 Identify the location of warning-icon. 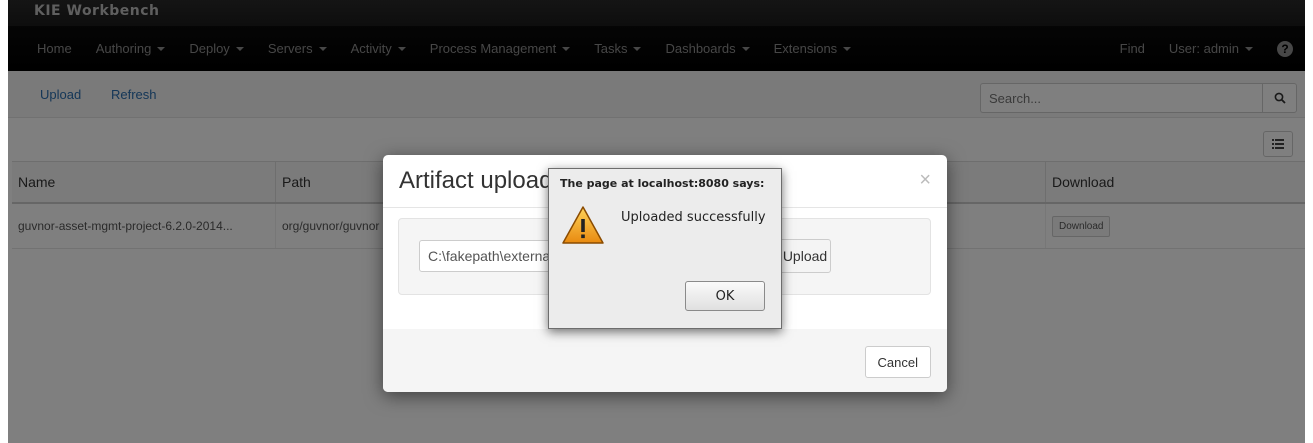
(583, 225).